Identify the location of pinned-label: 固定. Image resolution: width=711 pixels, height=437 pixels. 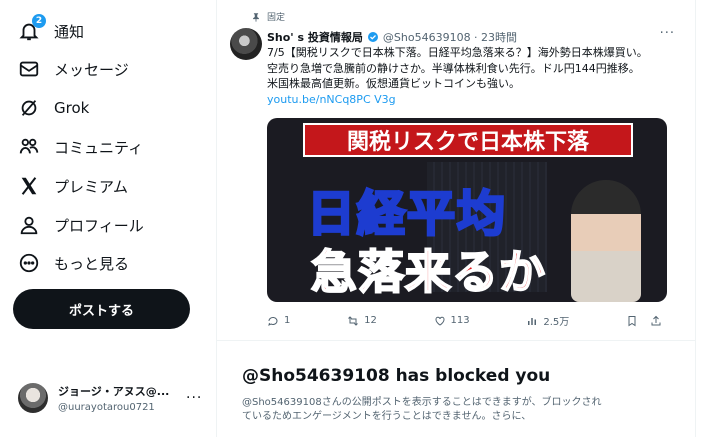
(276, 18).